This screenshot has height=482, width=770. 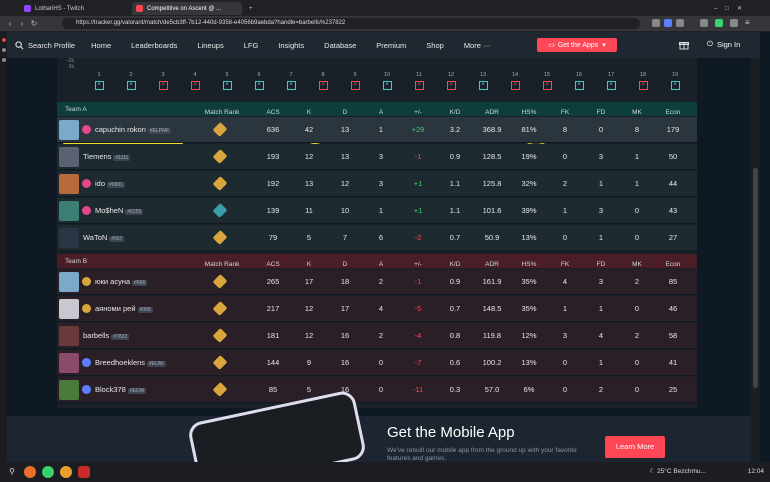 I want to click on page-scrollbar, so click(x=755, y=260).